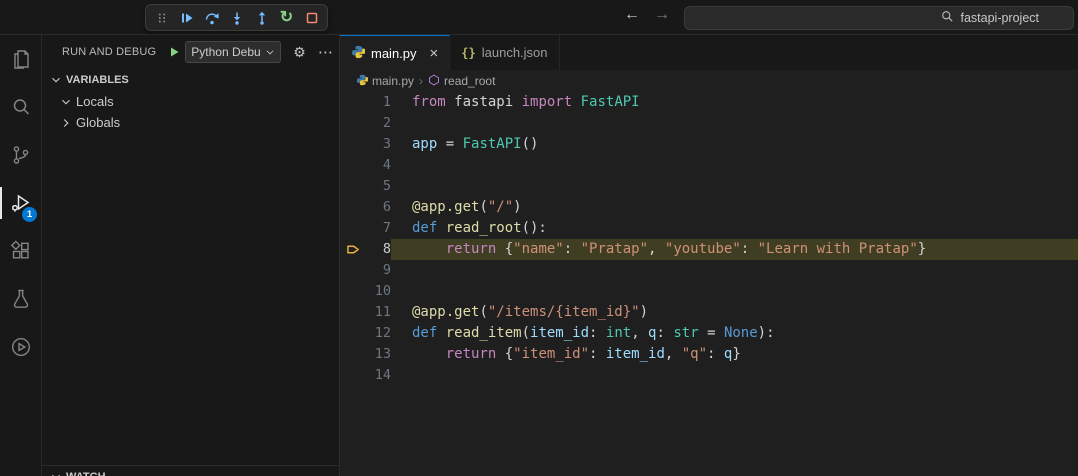 Image resolution: width=1078 pixels, height=476 pixels. Describe the element at coordinates (190, 470) in the screenshot. I see `watch-section-header: WATCH` at that location.